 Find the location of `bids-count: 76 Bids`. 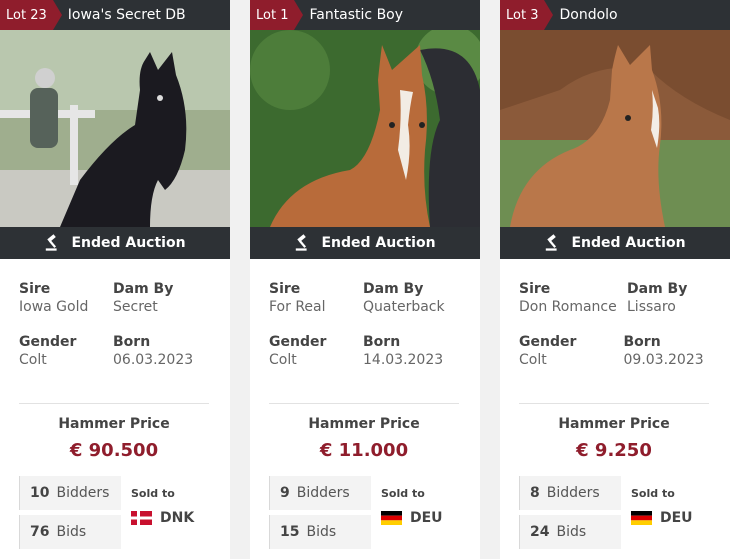

bids-count: 76 Bids is located at coordinates (70, 532).